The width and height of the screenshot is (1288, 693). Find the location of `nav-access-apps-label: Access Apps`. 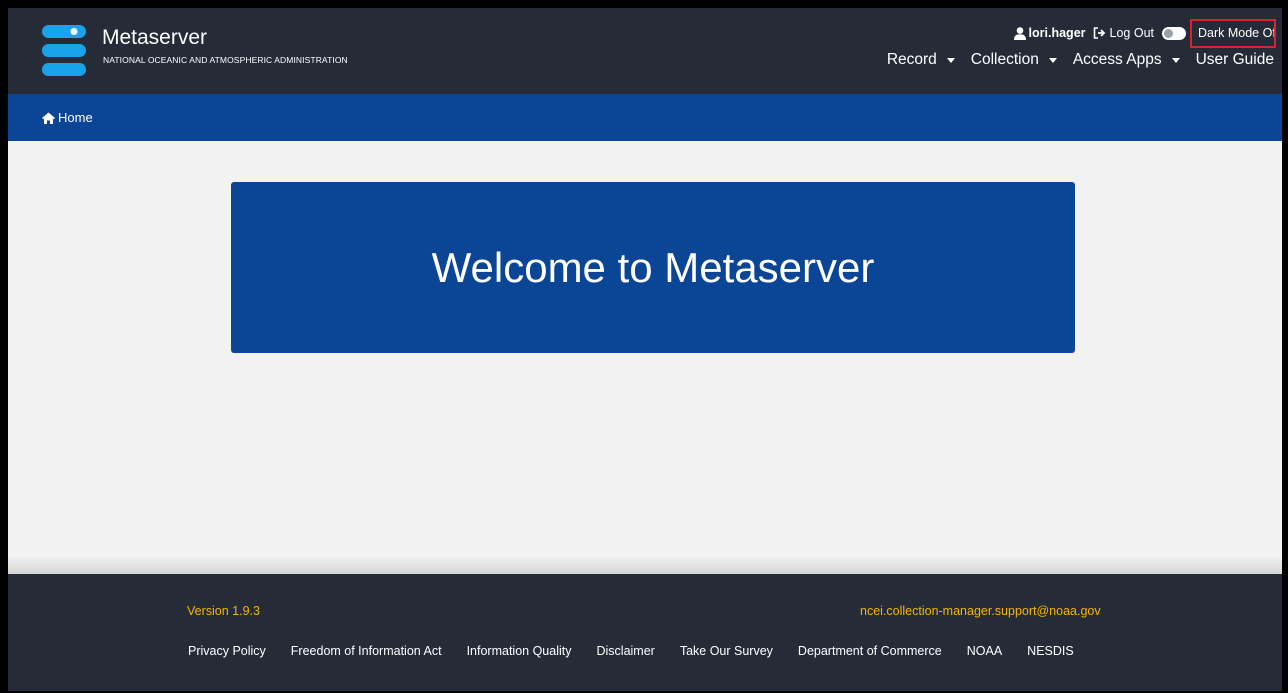

nav-access-apps-label: Access Apps is located at coordinates (1117, 59).